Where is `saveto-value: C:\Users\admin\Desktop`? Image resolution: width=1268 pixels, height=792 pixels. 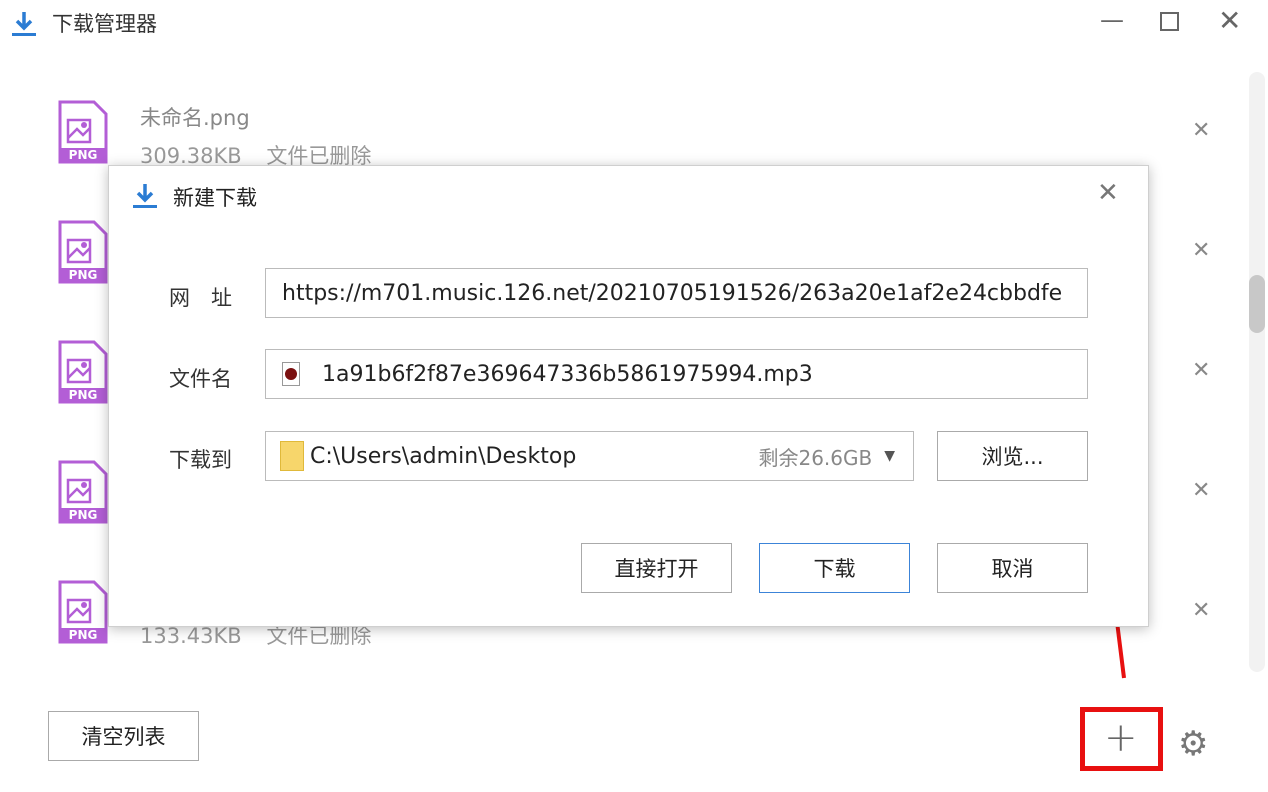 saveto-value: C:\Users\admin\Desktop is located at coordinates (443, 456).